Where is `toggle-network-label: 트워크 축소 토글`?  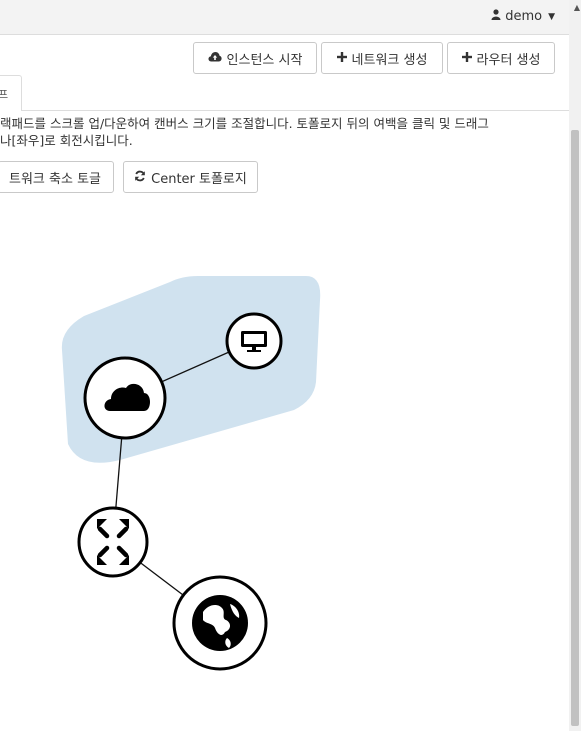
toggle-network-label: 트워크 축소 토글 is located at coordinates (55, 179).